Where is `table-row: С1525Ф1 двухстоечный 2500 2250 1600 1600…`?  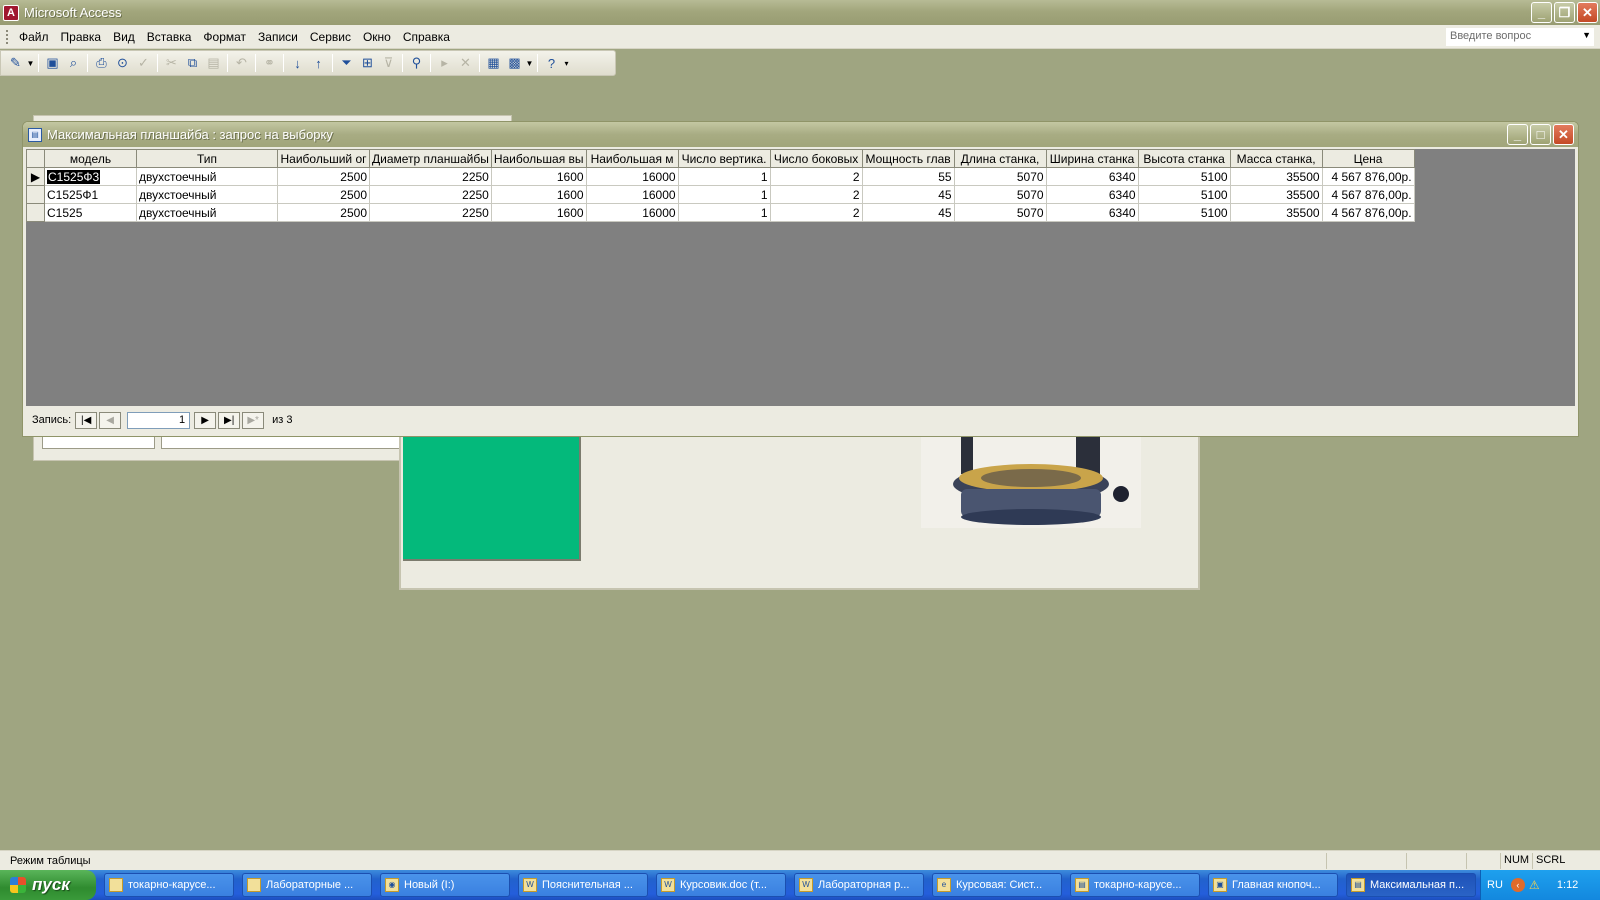 table-row: С1525Ф1 двухстоечный 2500 2250 1600 1600… is located at coordinates (720, 194).